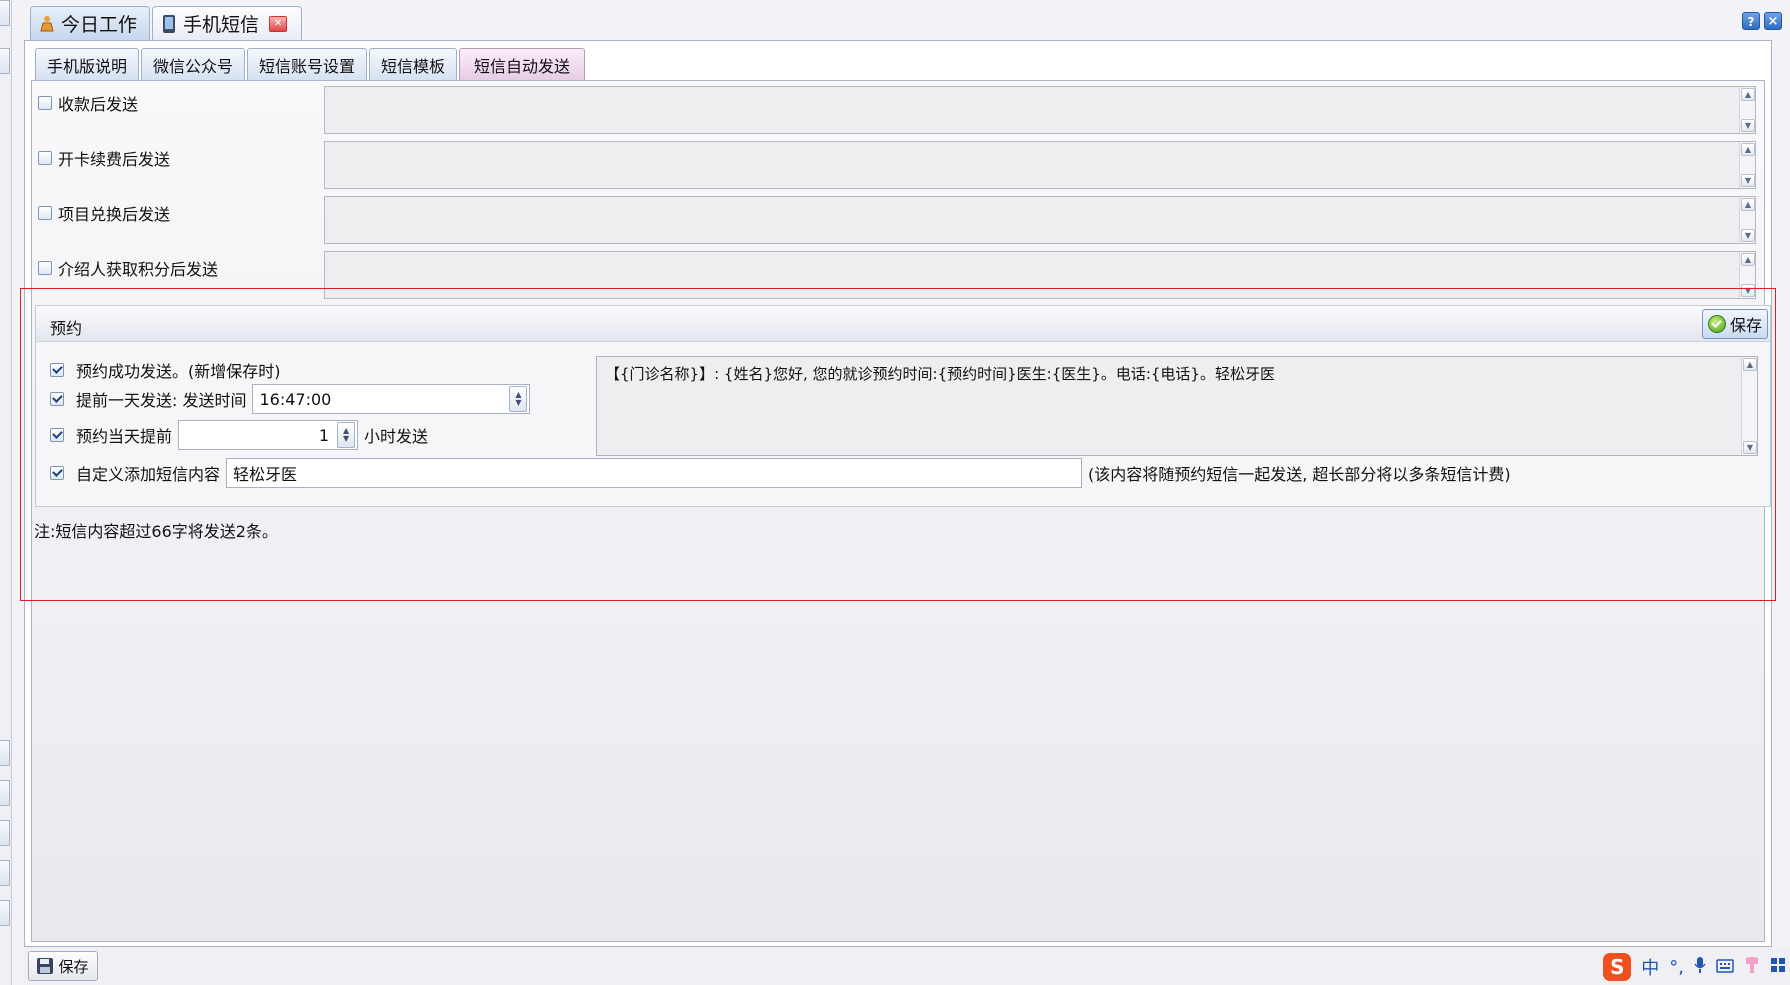 This screenshot has width=1790, height=985. Describe the element at coordinates (1751, 21) in the screenshot. I see `help-icon: ?` at that location.